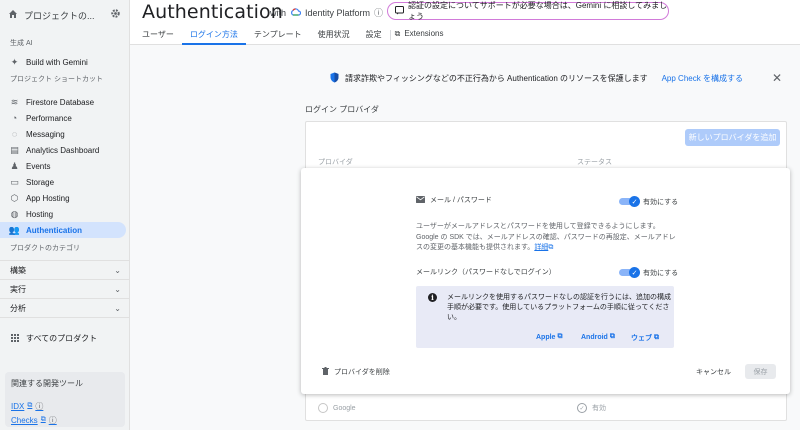  I want to click on android-link: Android ⧉, so click(598, 337).